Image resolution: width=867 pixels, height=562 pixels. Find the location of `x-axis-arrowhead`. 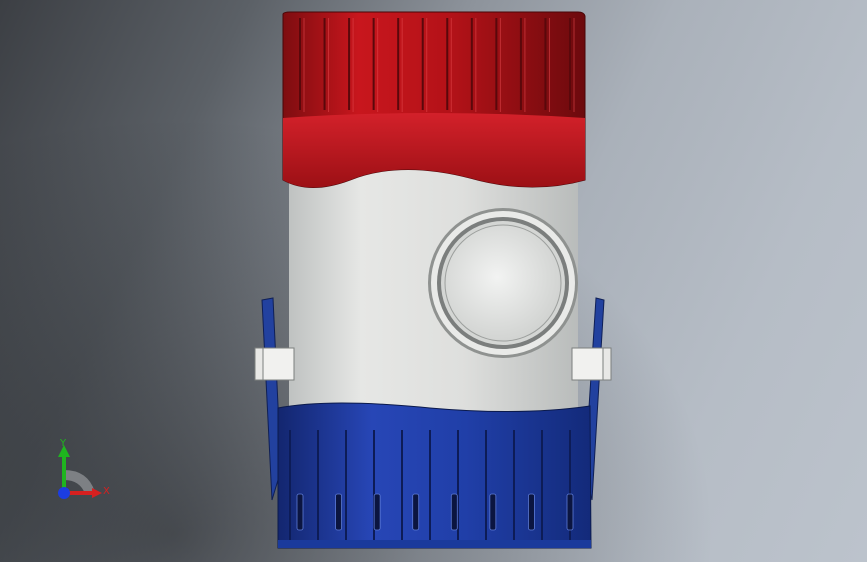

x-axis-arrowhead is located at coordinates (97, 493).